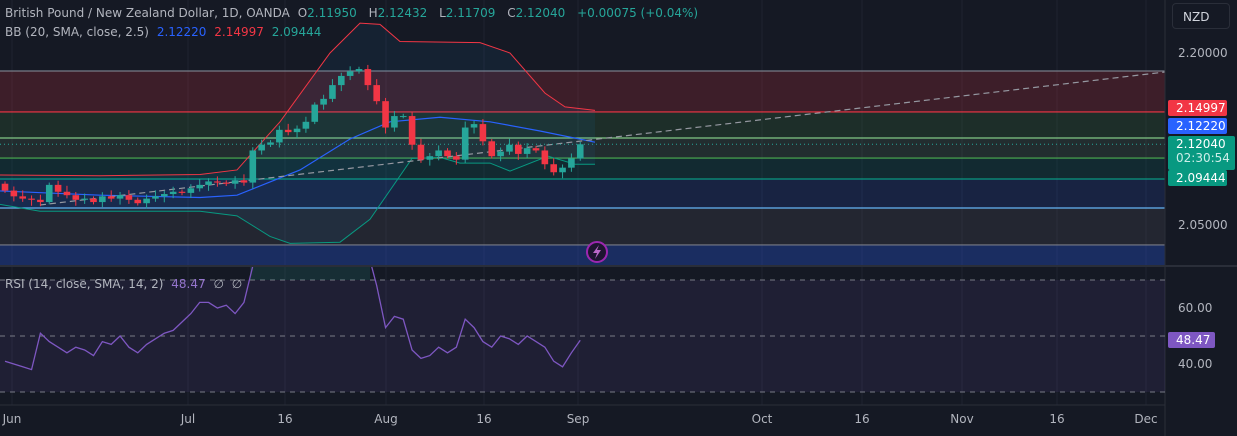  What do you see at coordinates (12, 419) in the screenshot?
I see `time-tick: Jun` at bounding box center [12, 419].